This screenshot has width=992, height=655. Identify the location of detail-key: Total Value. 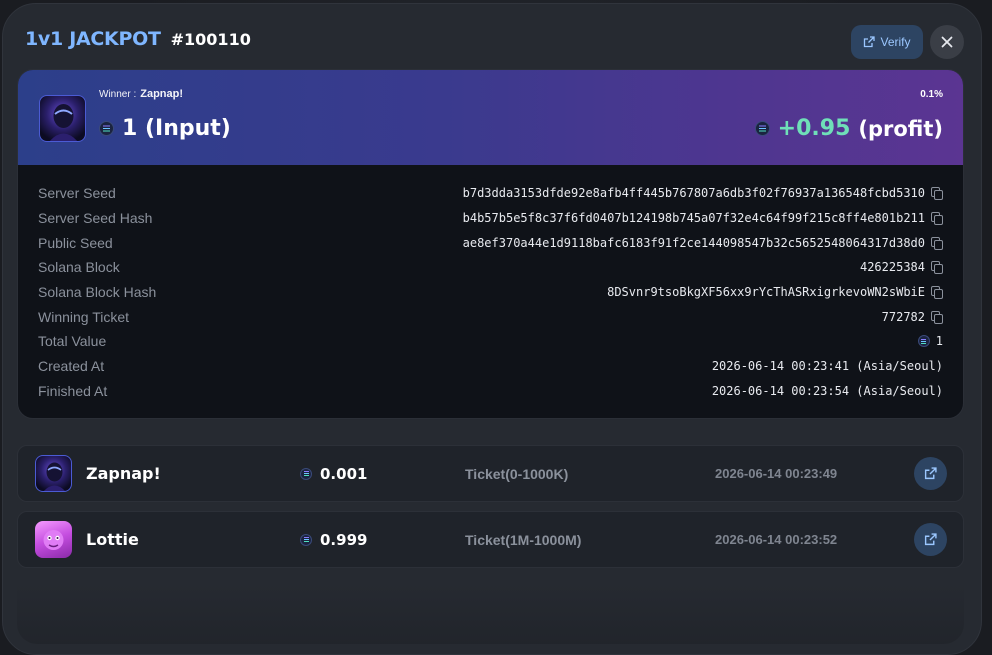
(72, 341).